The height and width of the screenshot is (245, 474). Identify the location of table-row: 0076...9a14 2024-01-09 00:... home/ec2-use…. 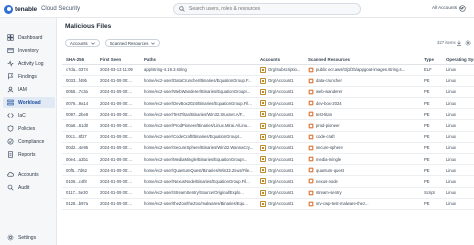
(268, 103).